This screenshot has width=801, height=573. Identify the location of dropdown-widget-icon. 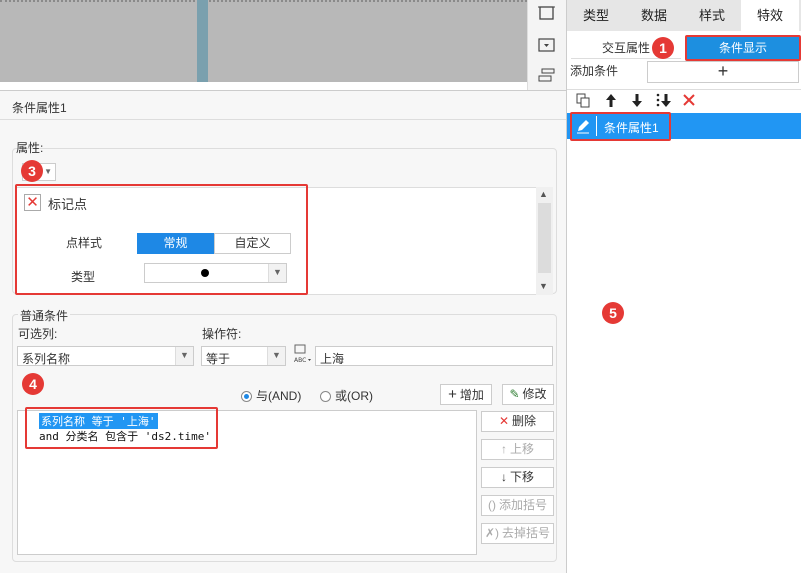
(546, 45).